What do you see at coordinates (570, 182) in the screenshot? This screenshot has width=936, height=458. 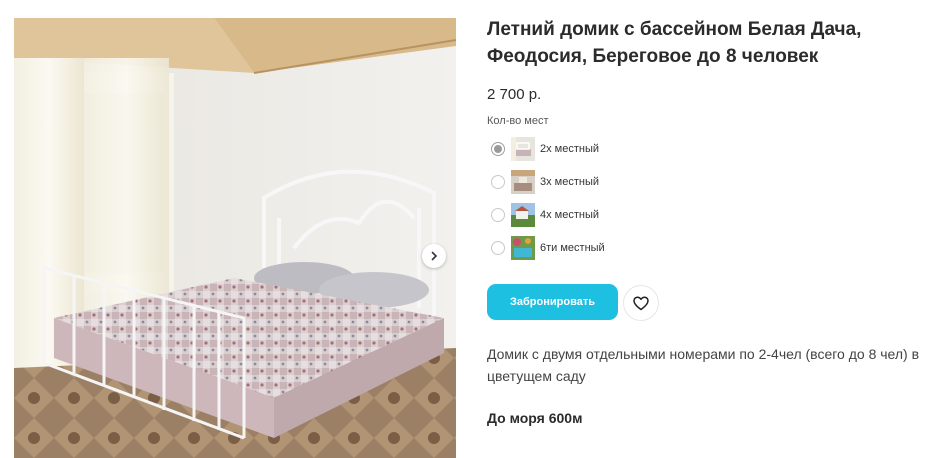 I see `seat-option-label: 3х местный` at bounding box center [570, 182].